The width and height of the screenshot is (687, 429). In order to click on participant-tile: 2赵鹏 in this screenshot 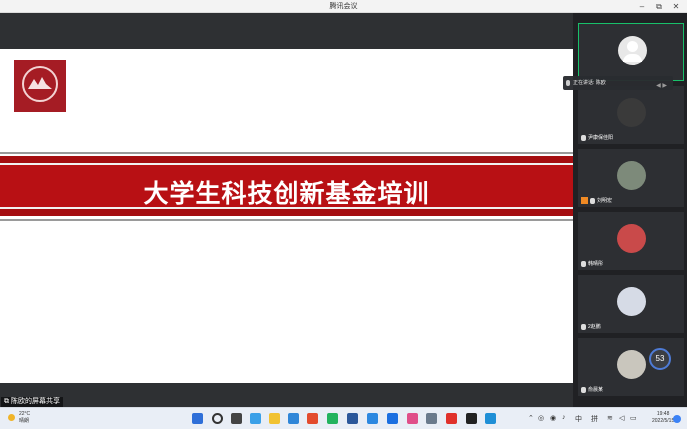, I will do `click(631, 304)`.